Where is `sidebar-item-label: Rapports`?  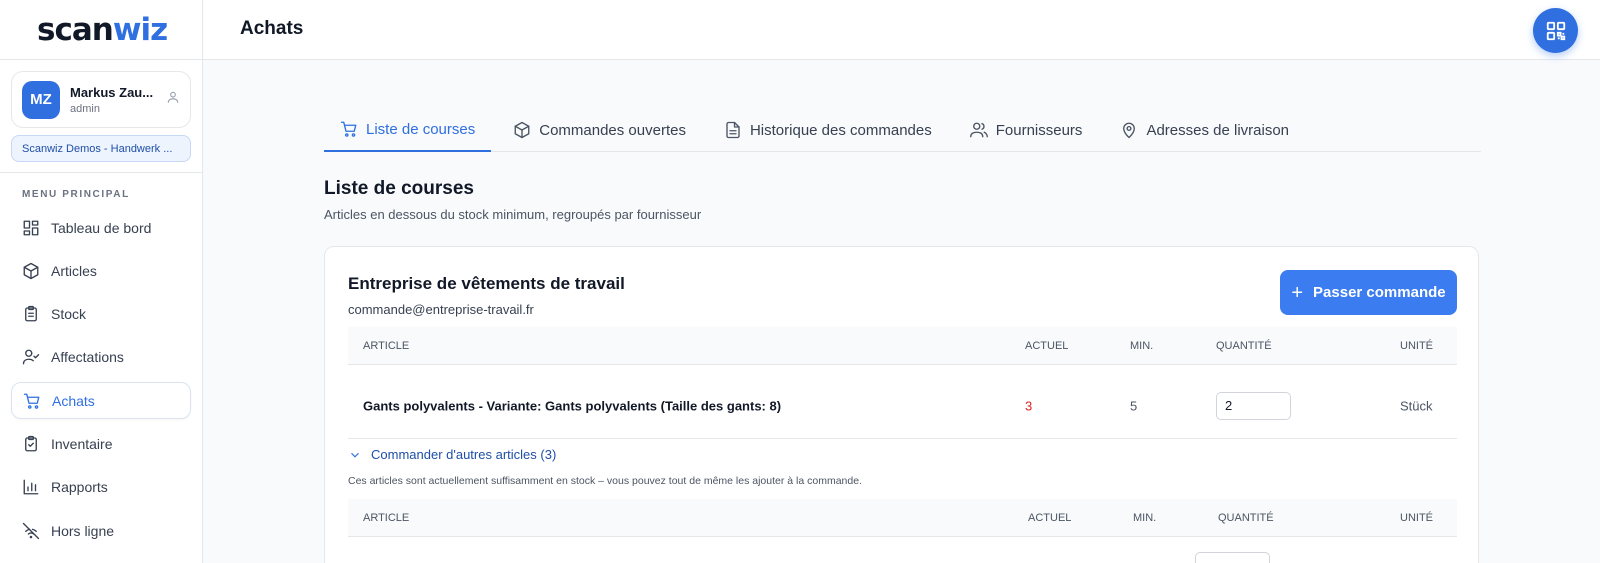
sidebar-item-label: Rapports is located at coordinates (79, 487).